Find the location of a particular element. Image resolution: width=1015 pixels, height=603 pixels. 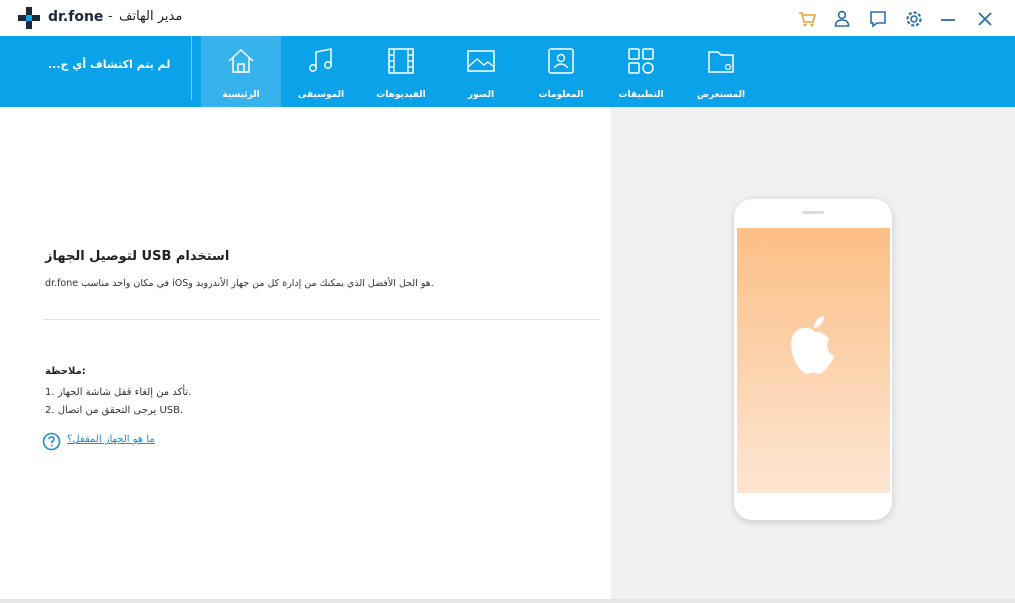

bottom-border is located at coordinates (507, 601).